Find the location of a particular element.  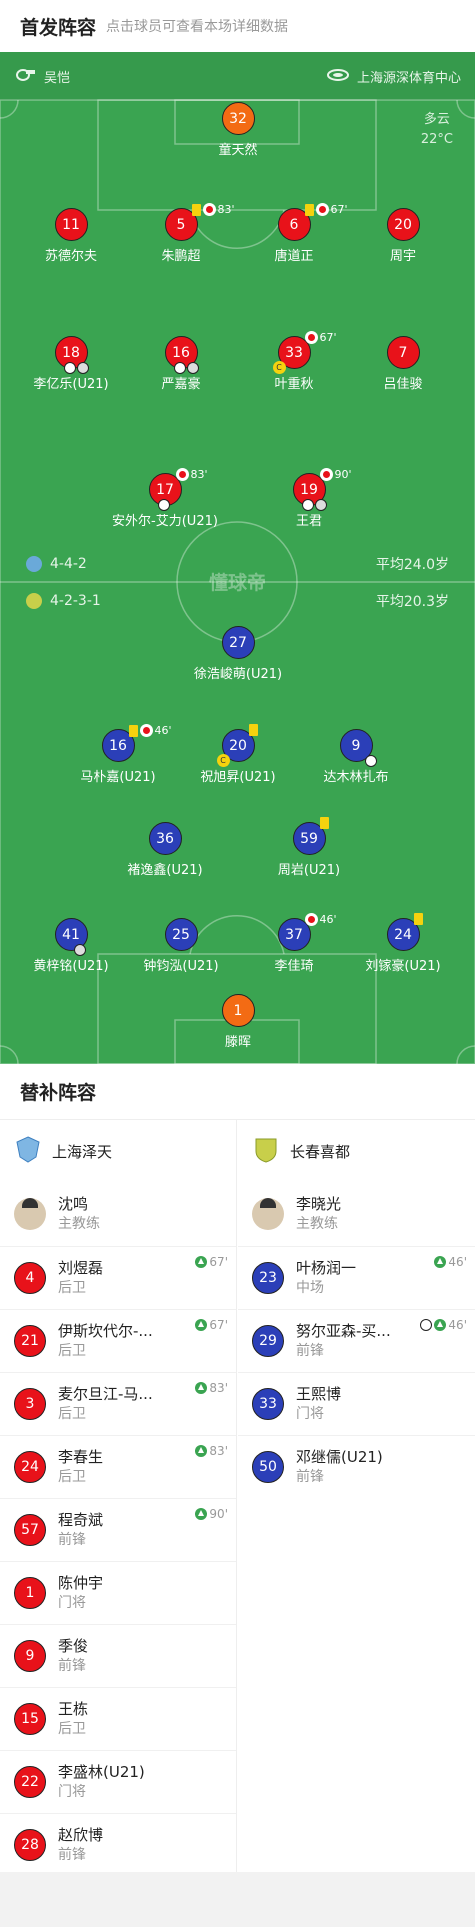

pitch-player: 32 童天然 is located at coordinates (238, 130).